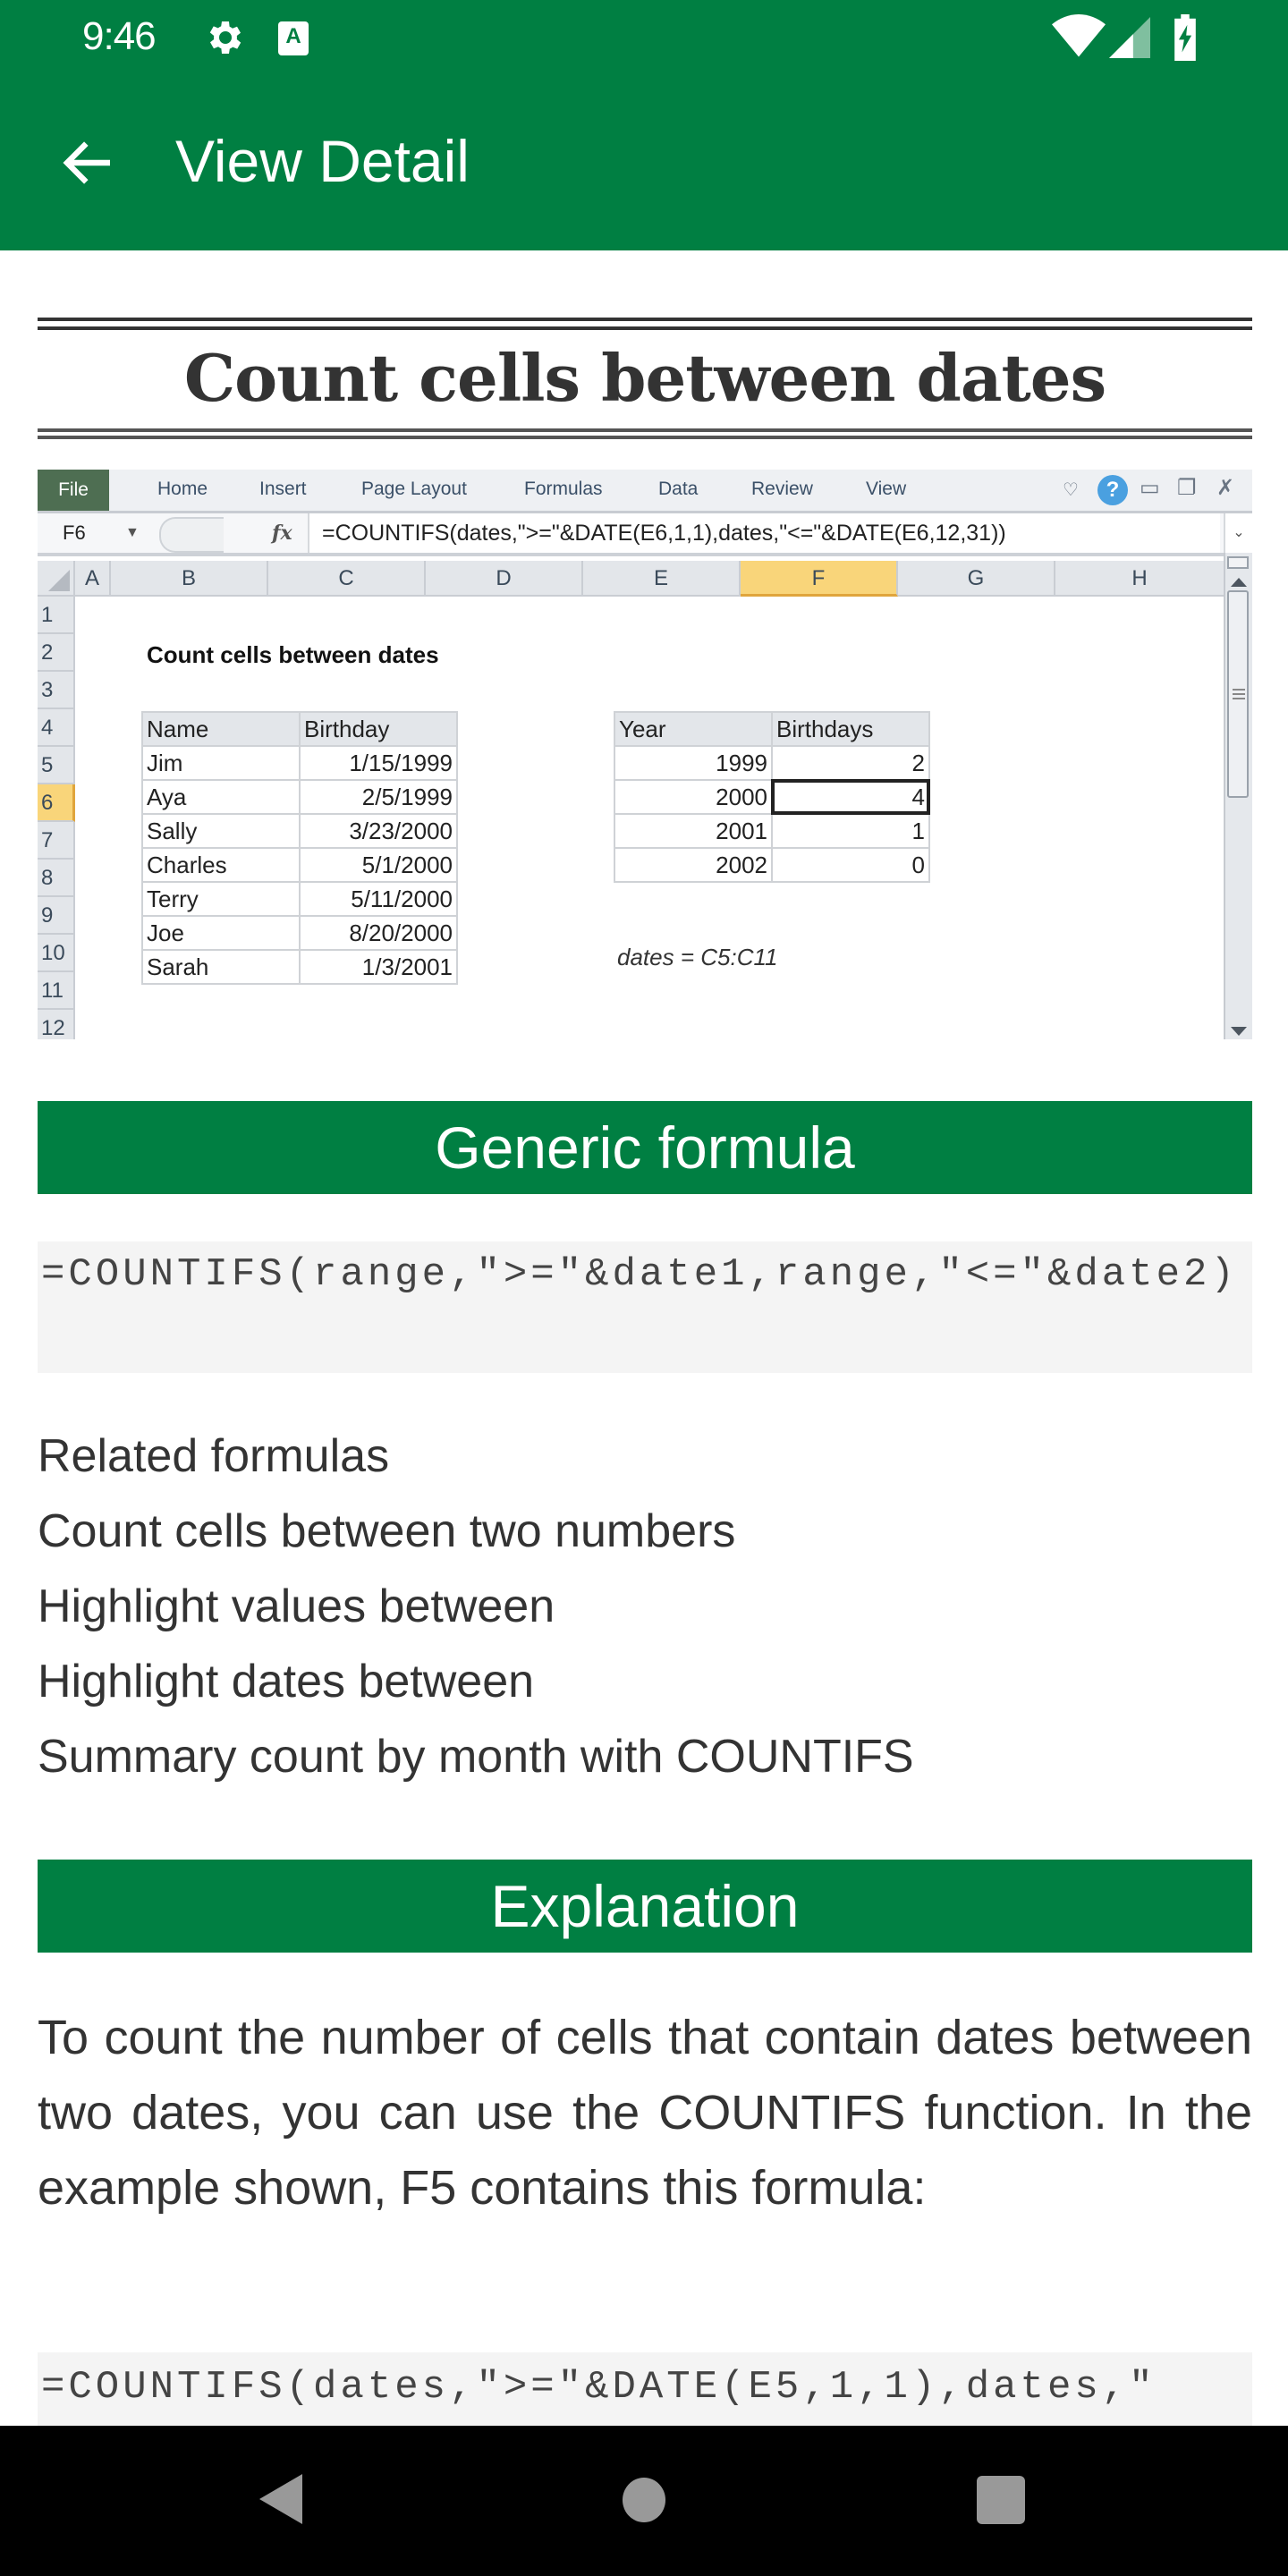 The width and height of the screenshot is (1288, 2576). I want to click on wifi-icon, so click(1079, 35).